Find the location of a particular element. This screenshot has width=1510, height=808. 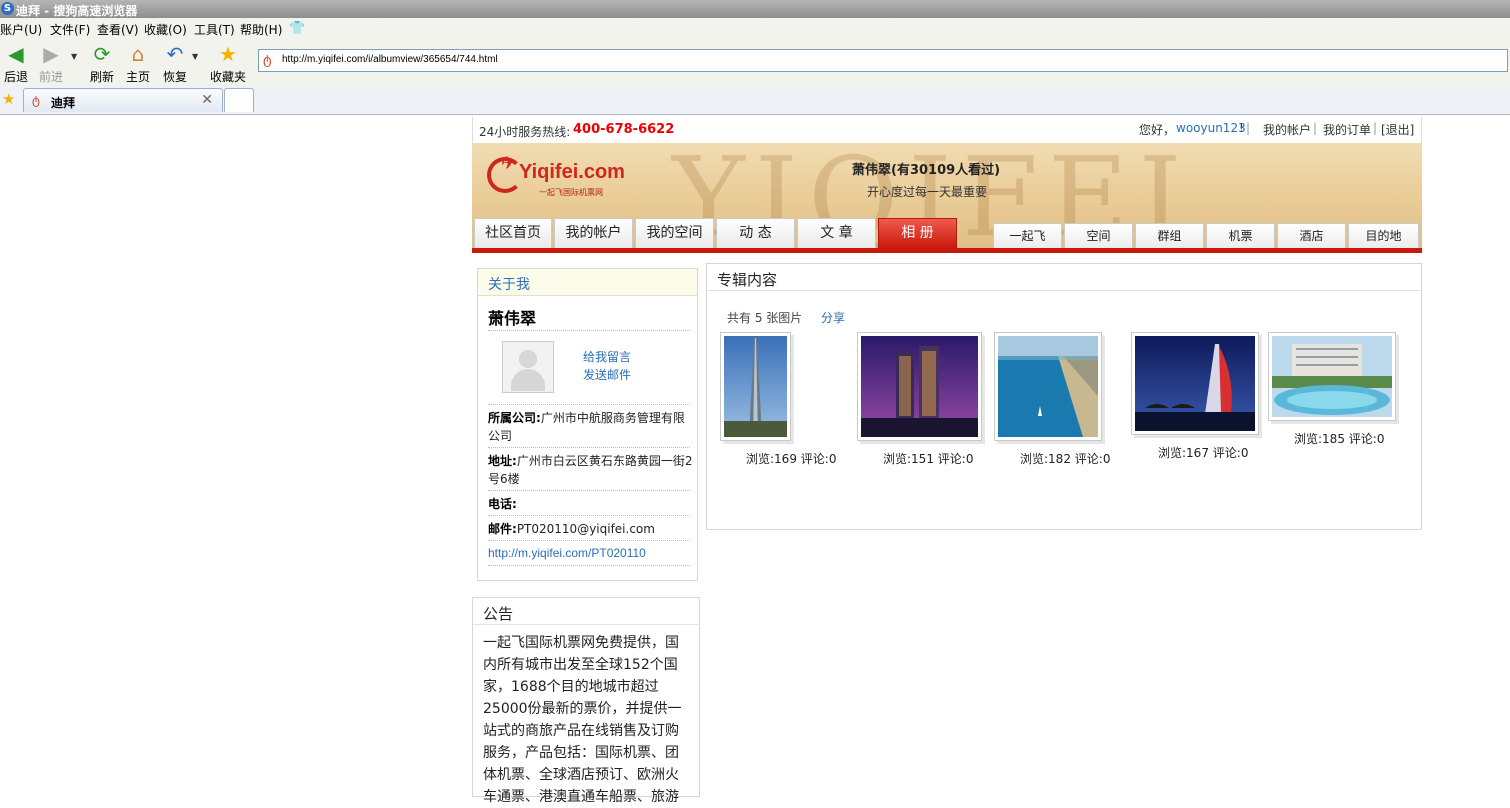

menu-view: 查看(V) is located at coordinates (118, 29).